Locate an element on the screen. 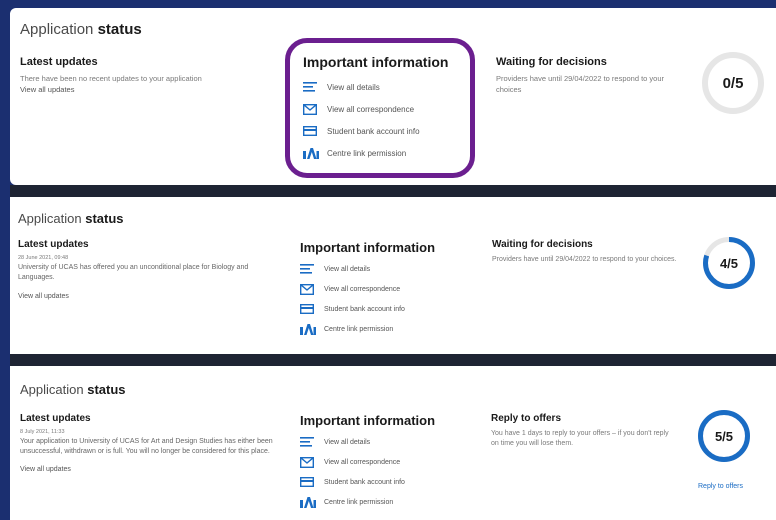 Image resolution: width=776 pixels, height=520 pixels. panel-1-bottom-bar is located at coordinates (393, 191).